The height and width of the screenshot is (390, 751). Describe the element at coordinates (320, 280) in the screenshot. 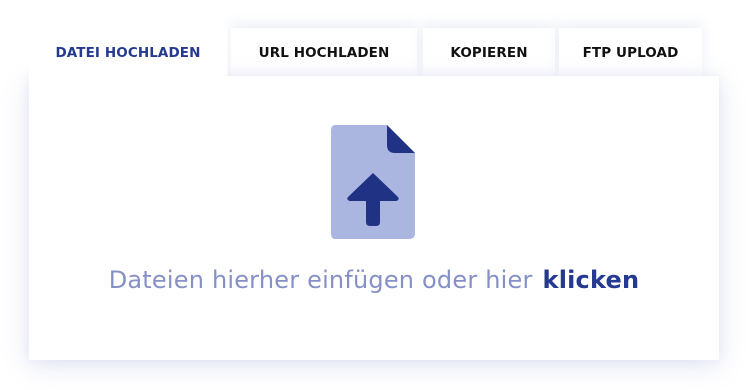

I see `dropzone-text: Dateien hierher einfügen oder hier` at that location.